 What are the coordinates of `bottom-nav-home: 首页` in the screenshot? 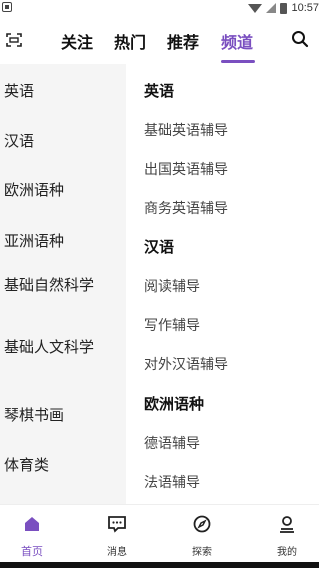 It's located at (32, 534).